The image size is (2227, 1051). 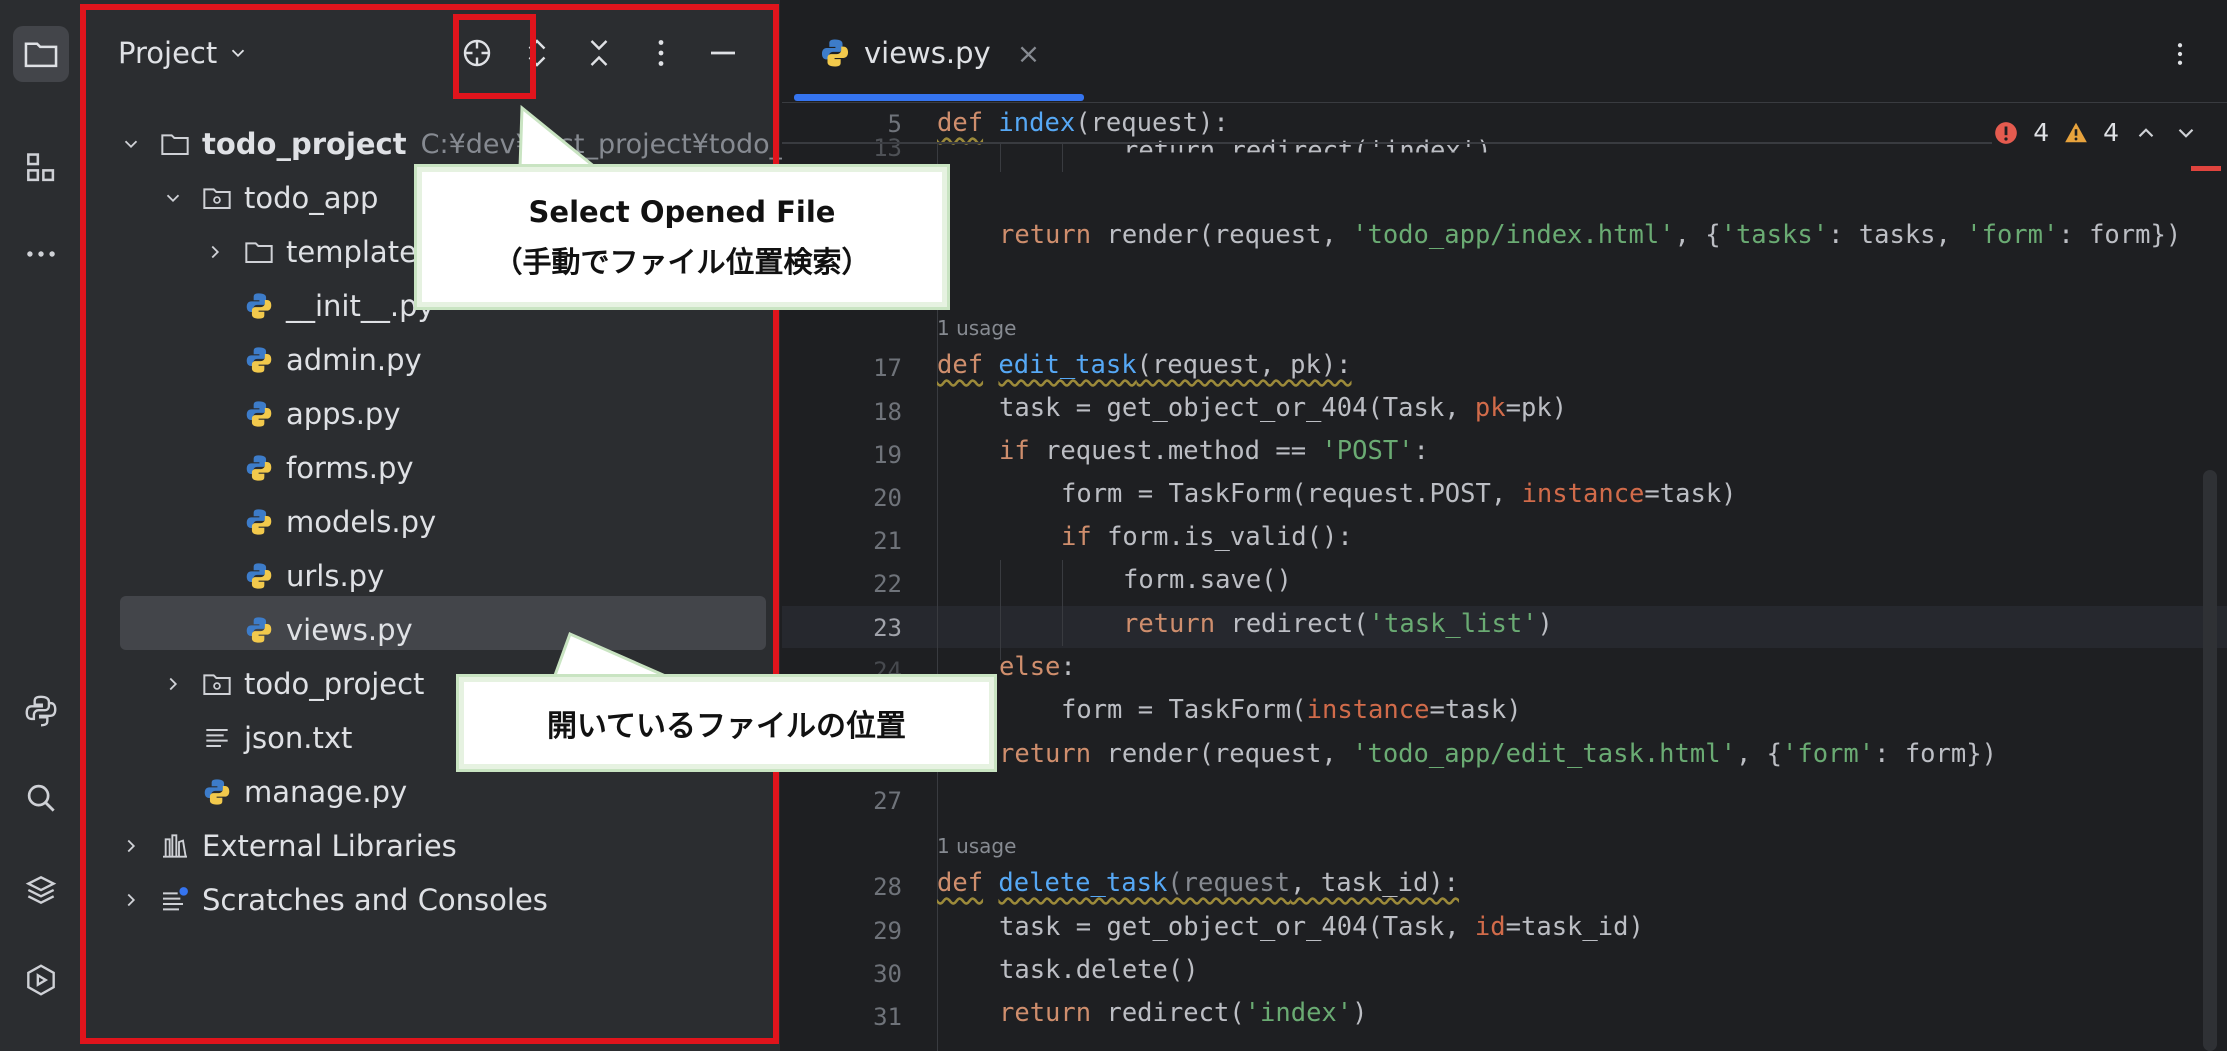 I want to click on structure-icon, so click(x=41, y=167).